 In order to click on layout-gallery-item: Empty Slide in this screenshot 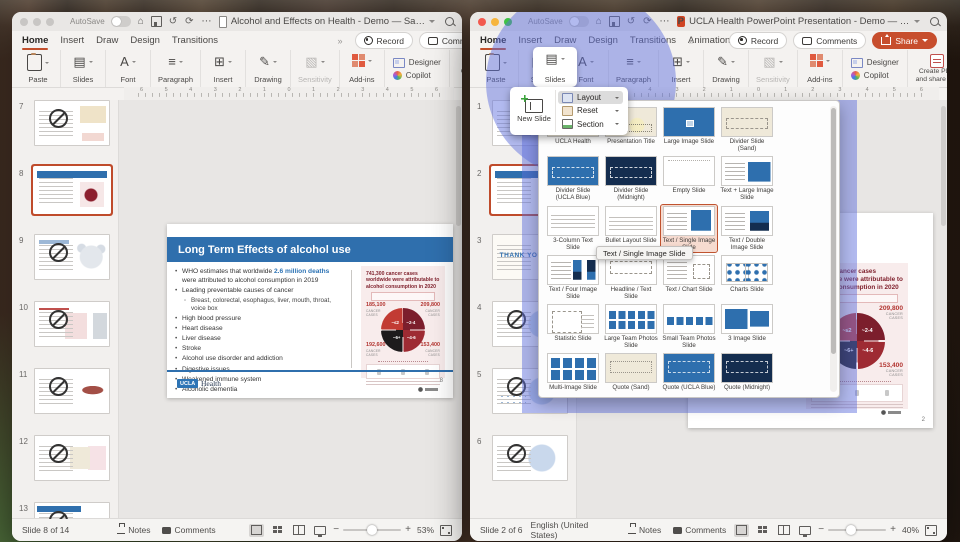, I will do `click(689, 178)`.